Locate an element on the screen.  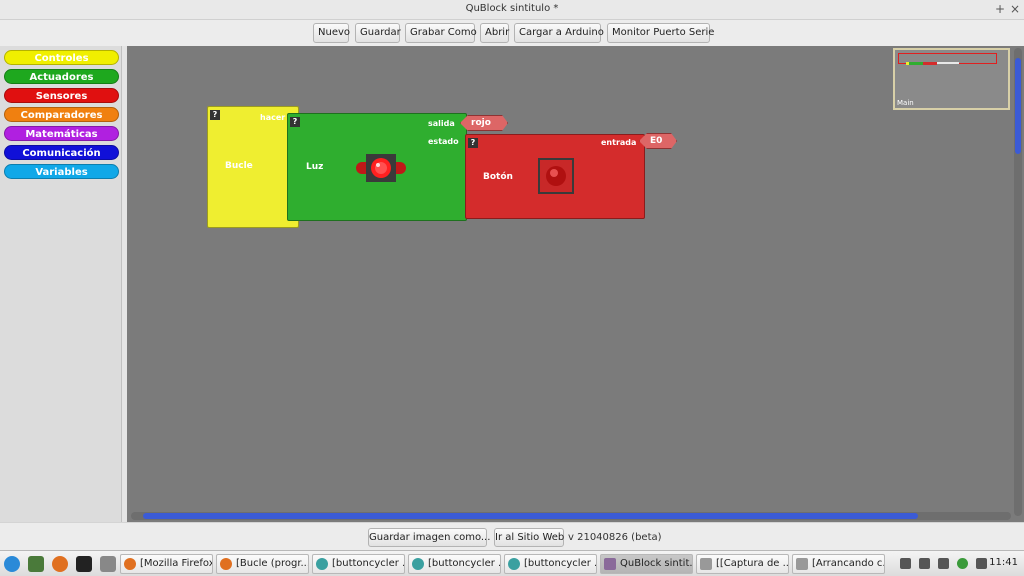
loop-block: ? hacer Bucle is located at coordinates (253, 167).